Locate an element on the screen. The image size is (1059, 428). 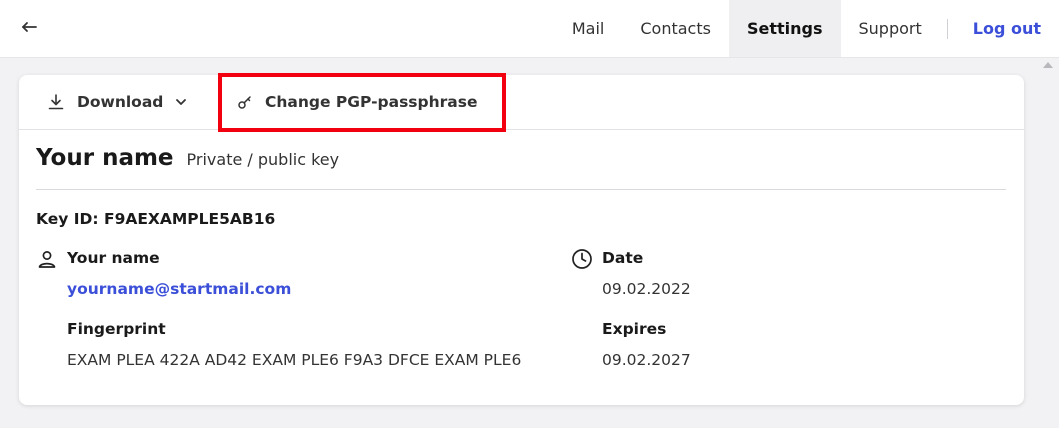
change-pgp-passphrase-label: Change PGP-passphrase is located at coordinates (371, 102).